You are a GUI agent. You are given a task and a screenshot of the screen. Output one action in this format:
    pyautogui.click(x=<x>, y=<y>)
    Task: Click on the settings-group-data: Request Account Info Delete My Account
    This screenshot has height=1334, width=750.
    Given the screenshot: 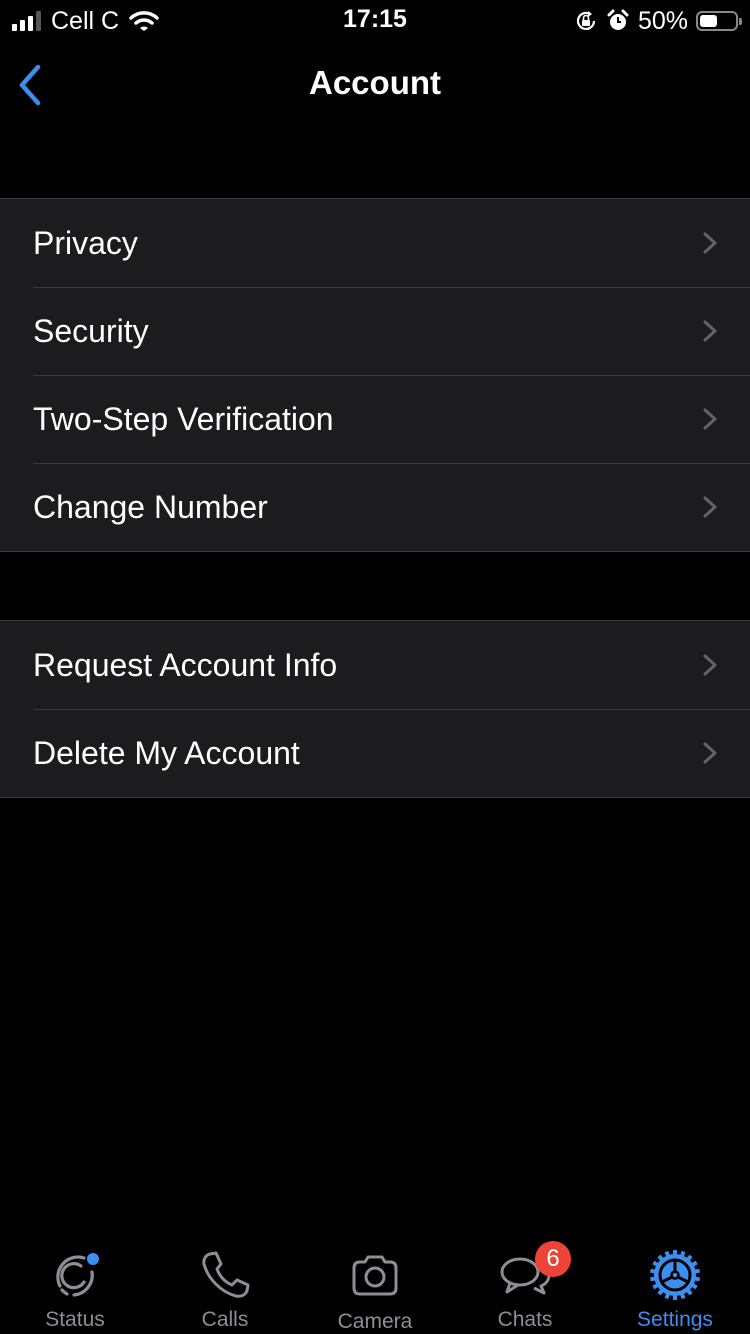 What is the action you would take?
    pyautogui.click(x=375, y=709)
    